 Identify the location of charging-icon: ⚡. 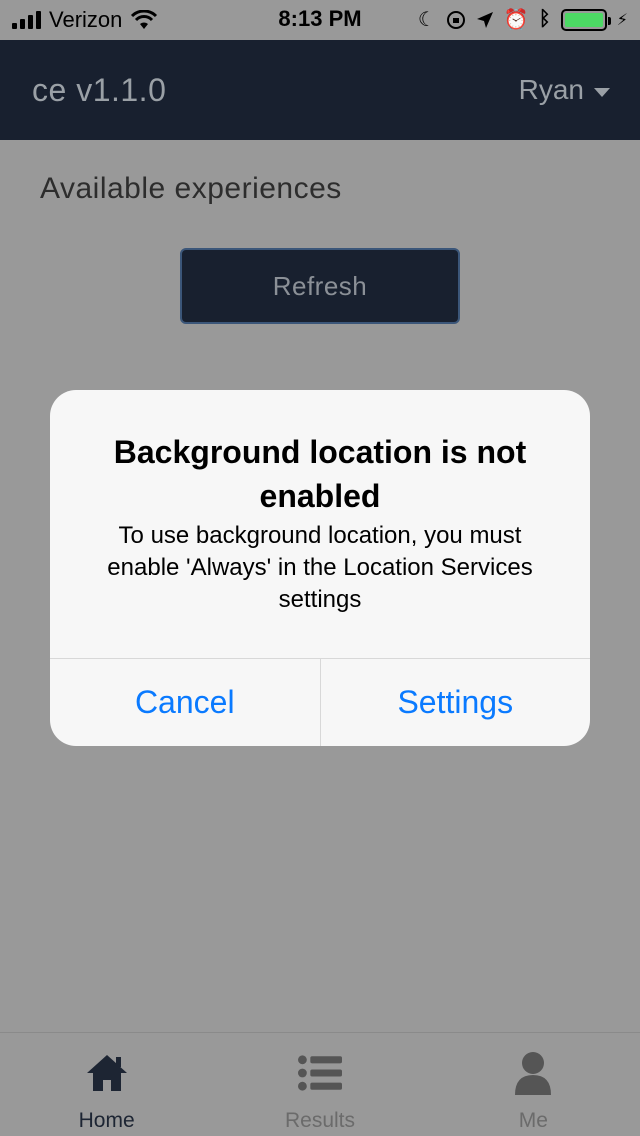
(622, 20).